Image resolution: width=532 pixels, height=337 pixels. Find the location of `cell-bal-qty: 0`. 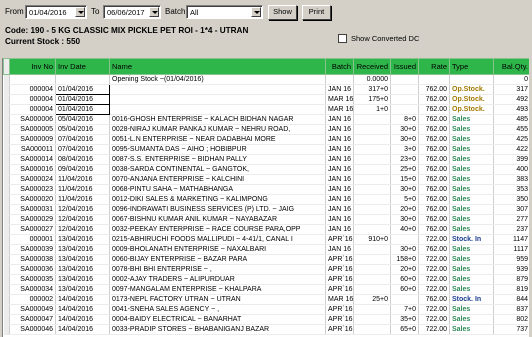

cell-bal-qty: 0 is located at coordinates (511, 79).